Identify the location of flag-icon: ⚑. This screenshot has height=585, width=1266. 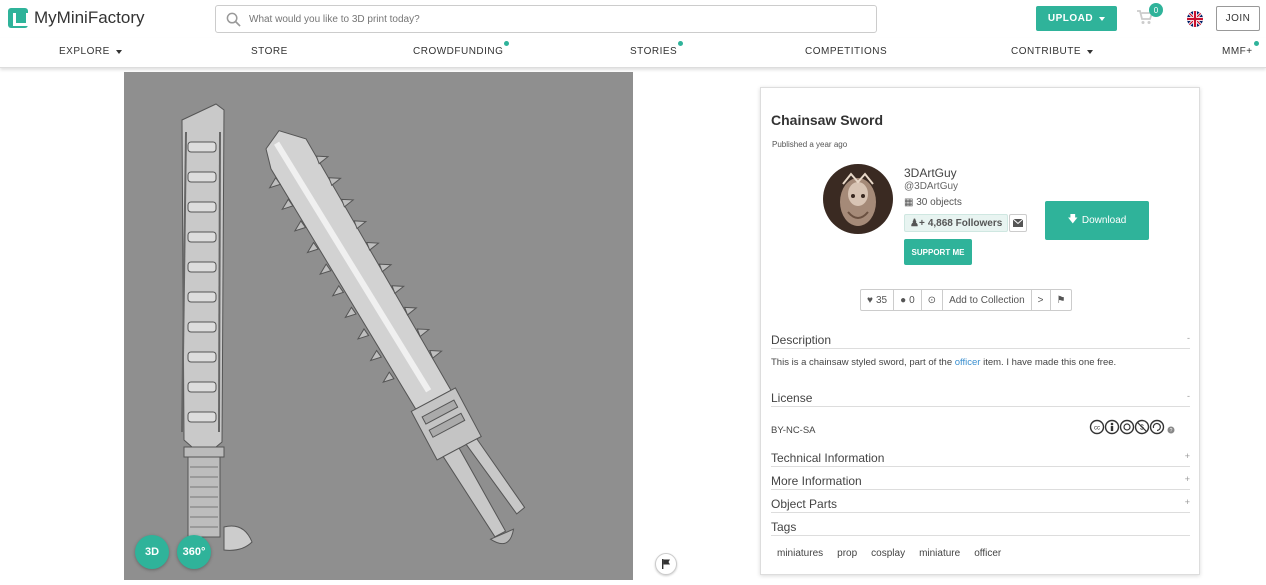
(1061, 300).